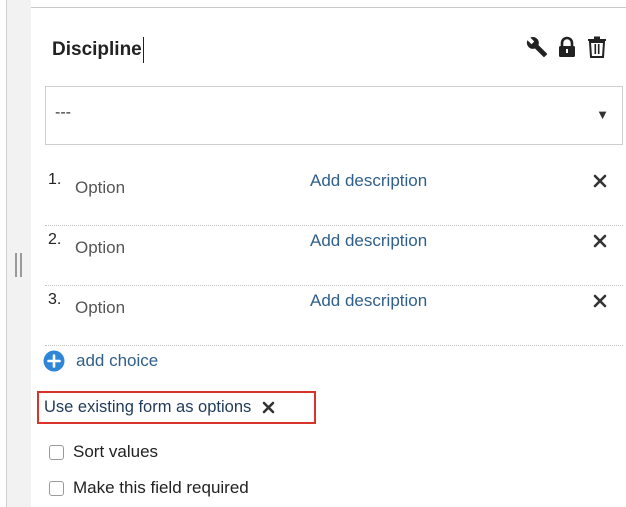  I want to click on use-existing-form-button: Use existing form as options, so click(176, 407).